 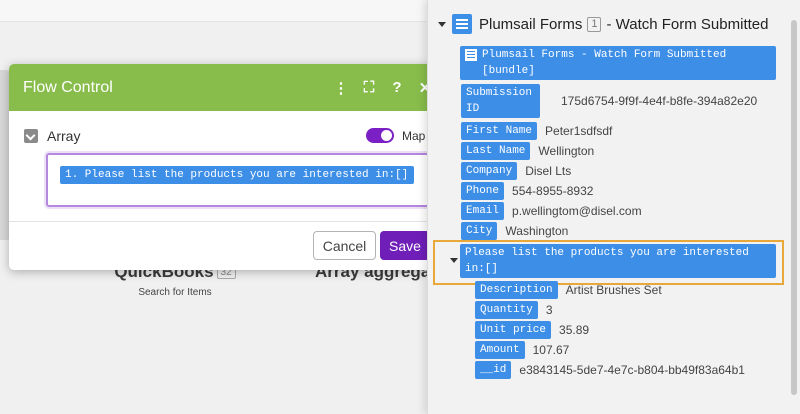 What do you see at coordinates (414, 135) in the screenshot?
I see `map-label: Map` at bounding box center [414, 135].